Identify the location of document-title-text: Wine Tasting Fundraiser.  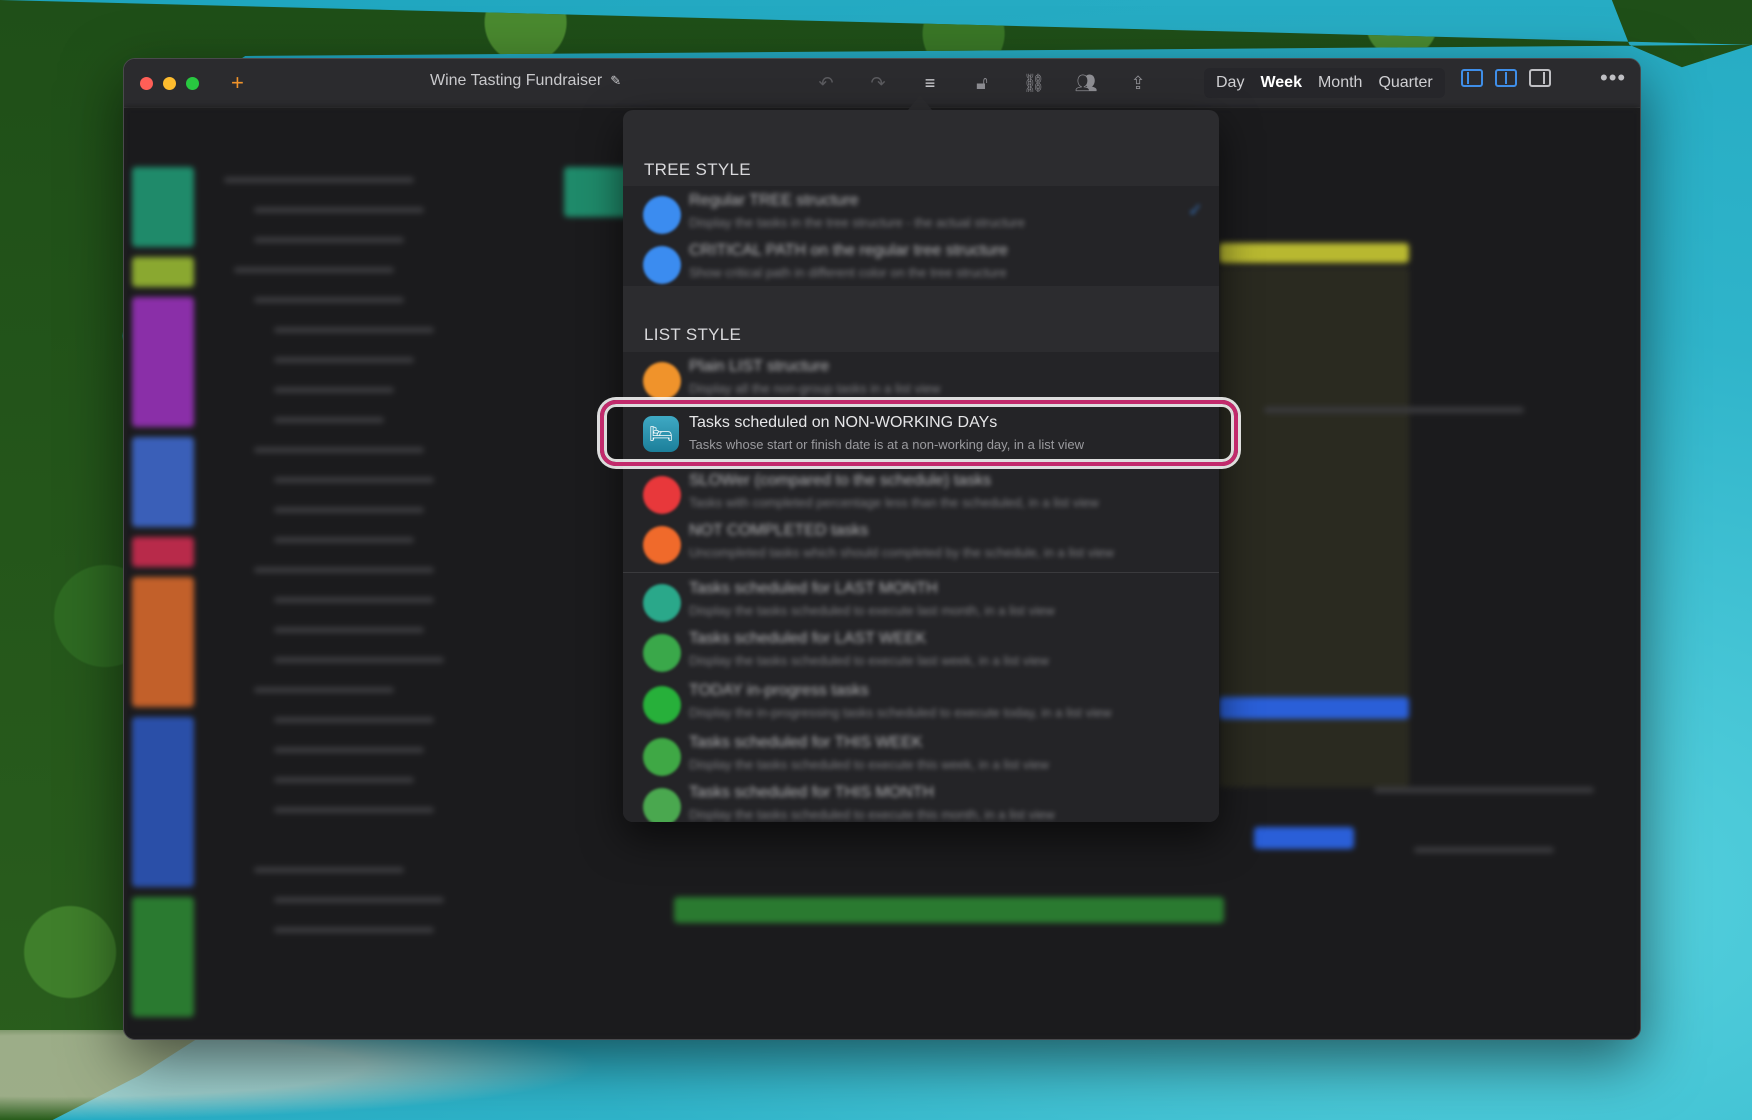
(516, 80).